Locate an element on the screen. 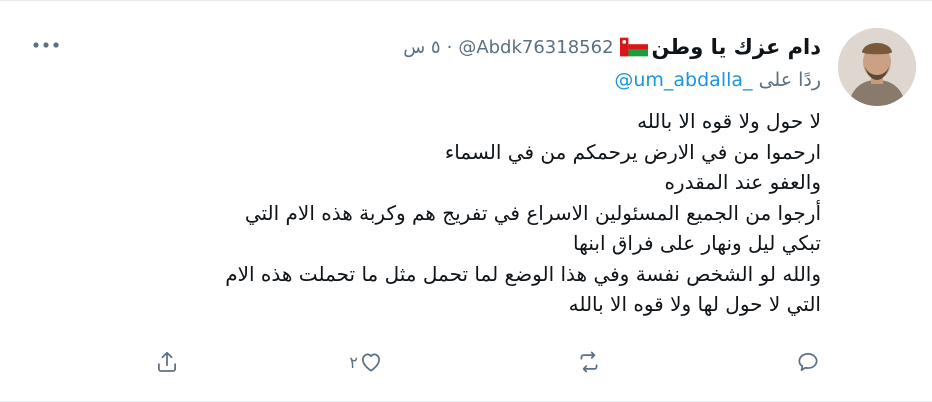 Image resolution: width=932 pixels, height=402 pixels. like-button: ٢ is located at coordinates (362, 362).